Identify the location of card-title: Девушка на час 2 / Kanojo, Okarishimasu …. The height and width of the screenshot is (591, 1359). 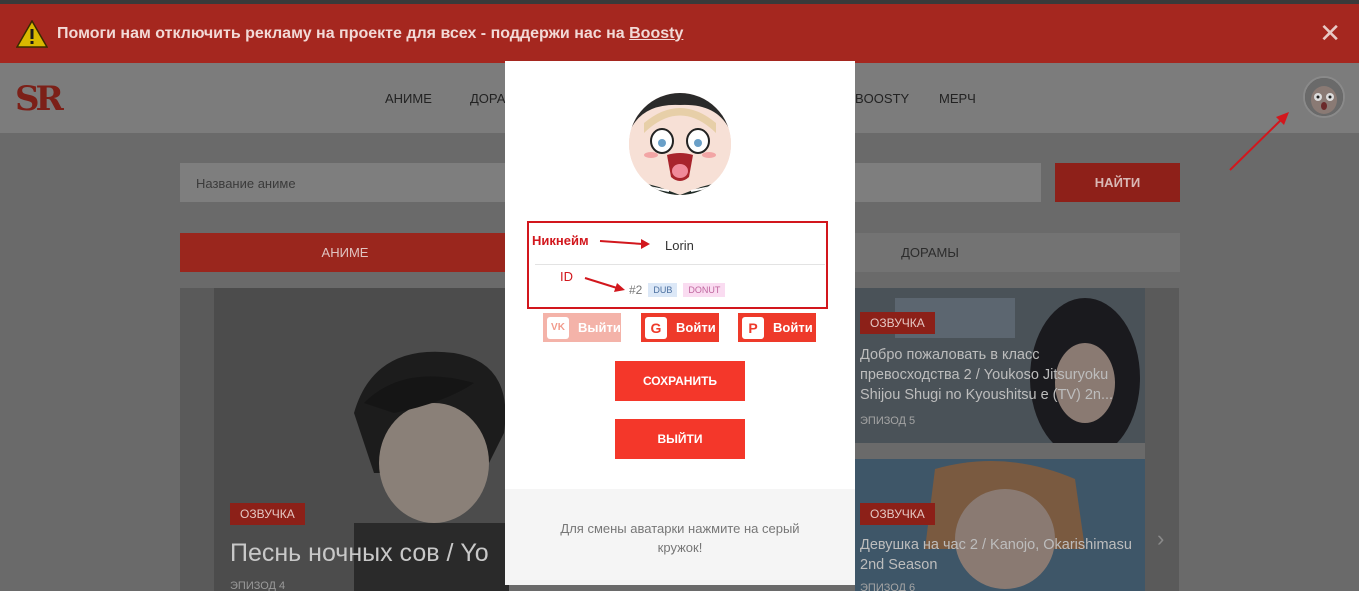
(1000, 555).